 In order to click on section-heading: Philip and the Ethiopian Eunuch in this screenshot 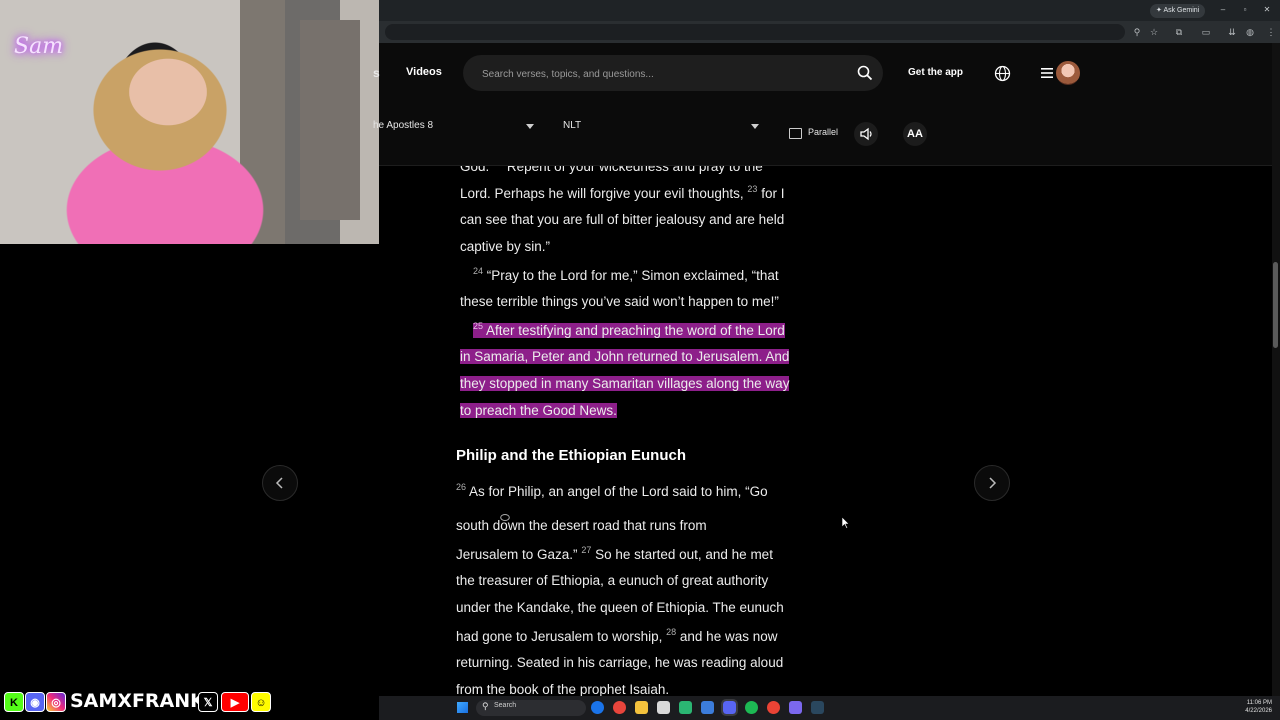, I will do `click(571, 455)`.